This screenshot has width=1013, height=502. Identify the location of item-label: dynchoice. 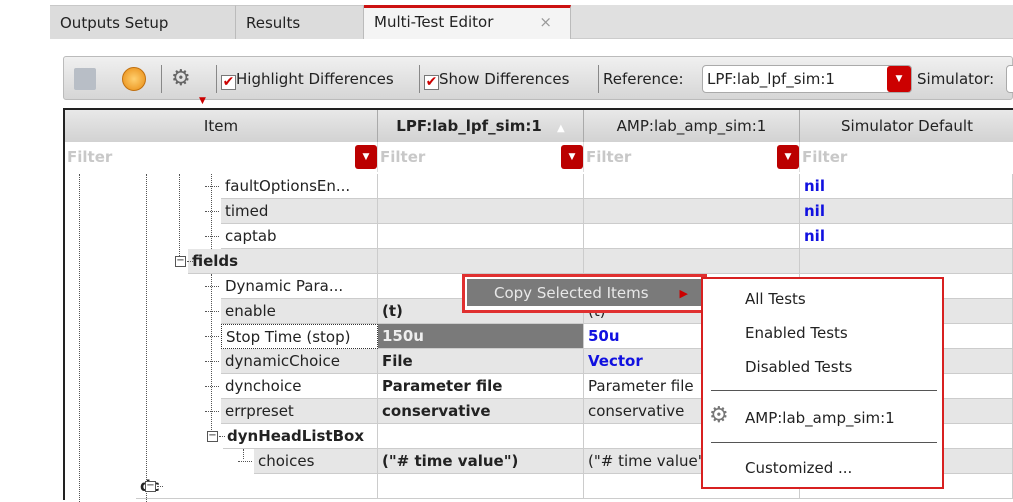
(263, 386).